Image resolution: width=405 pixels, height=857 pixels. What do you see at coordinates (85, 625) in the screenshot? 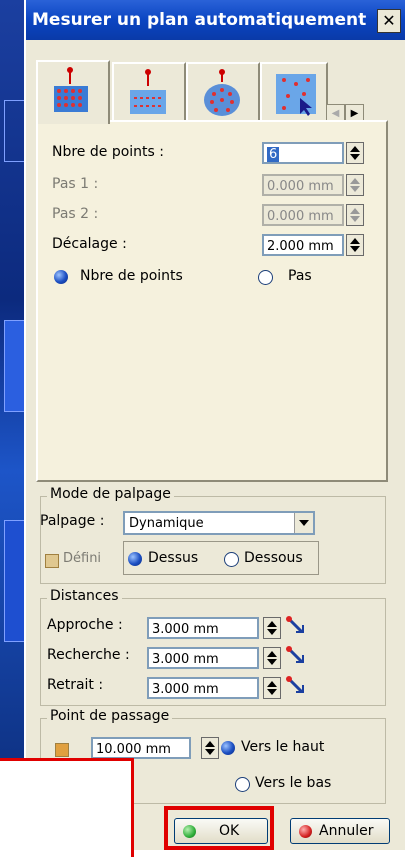
I see `approche-label: Approche :` at bounding box center [85, 625].